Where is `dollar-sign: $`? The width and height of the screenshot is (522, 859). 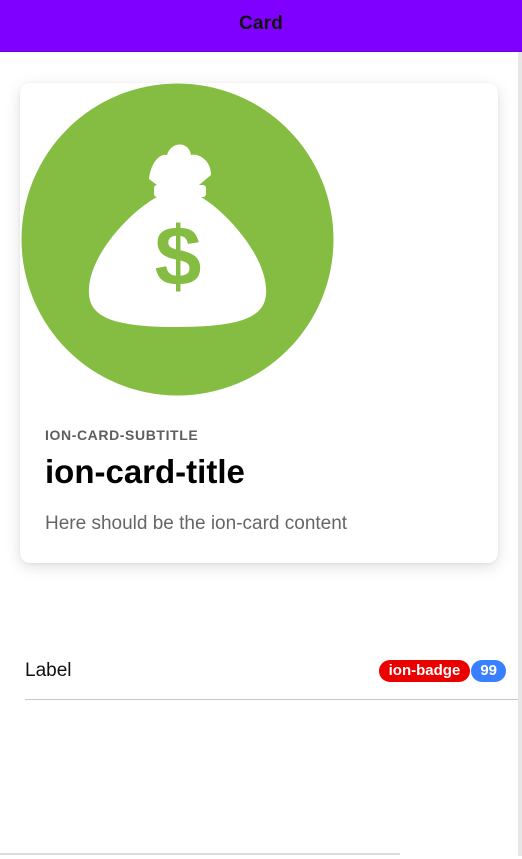 dollar-sign: $ is located at coordinates (178, 256).